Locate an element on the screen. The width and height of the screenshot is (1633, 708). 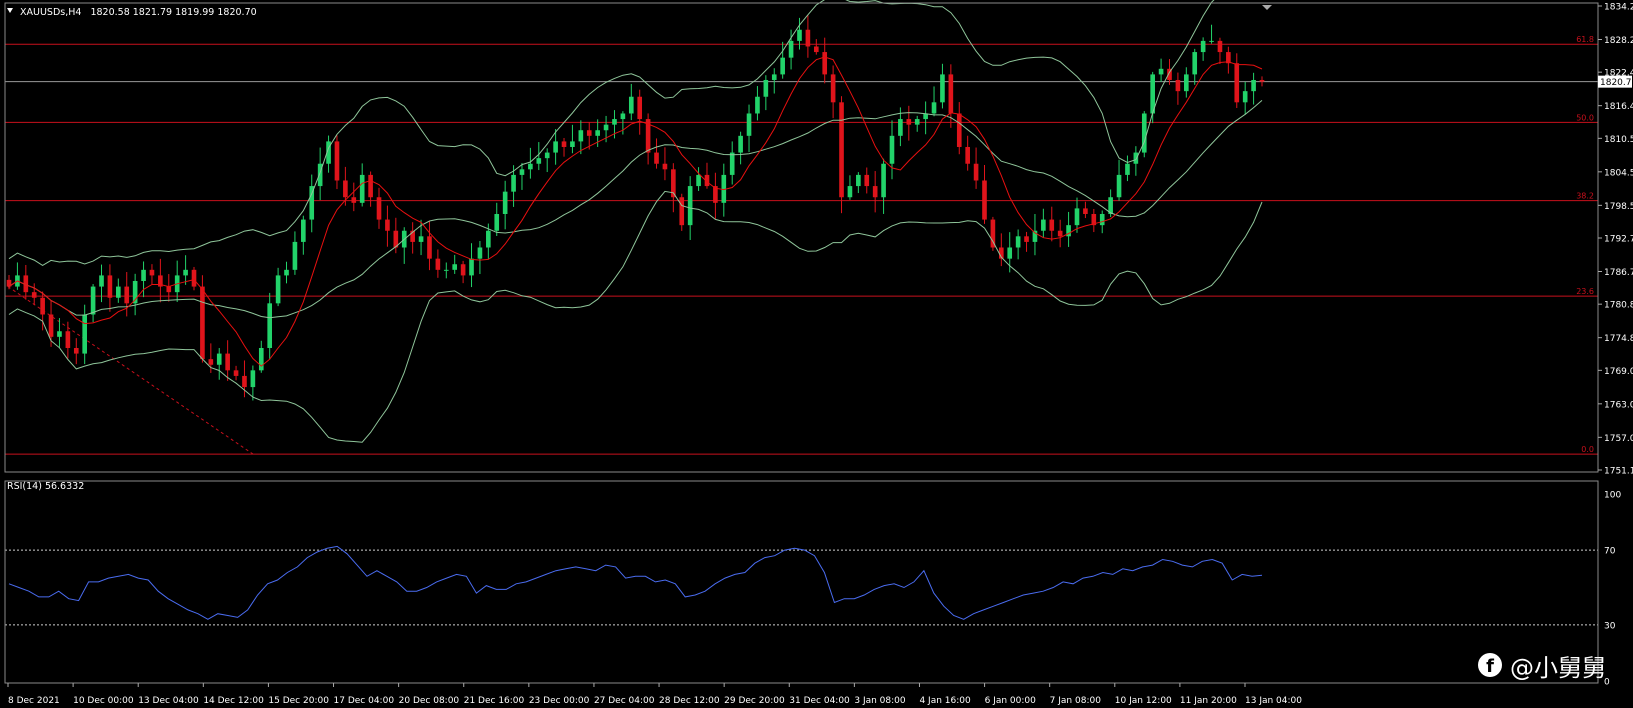
watermark: f @小舅舅 is located at coordinates (1542, 665).